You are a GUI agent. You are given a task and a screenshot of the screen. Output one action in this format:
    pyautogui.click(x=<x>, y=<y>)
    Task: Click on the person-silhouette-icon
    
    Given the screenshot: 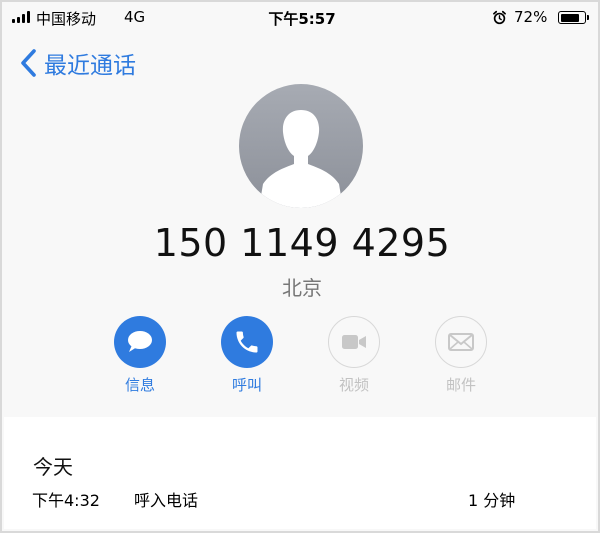 What is the action you would take?
    pyautogui.click(x=301, y=146)
    